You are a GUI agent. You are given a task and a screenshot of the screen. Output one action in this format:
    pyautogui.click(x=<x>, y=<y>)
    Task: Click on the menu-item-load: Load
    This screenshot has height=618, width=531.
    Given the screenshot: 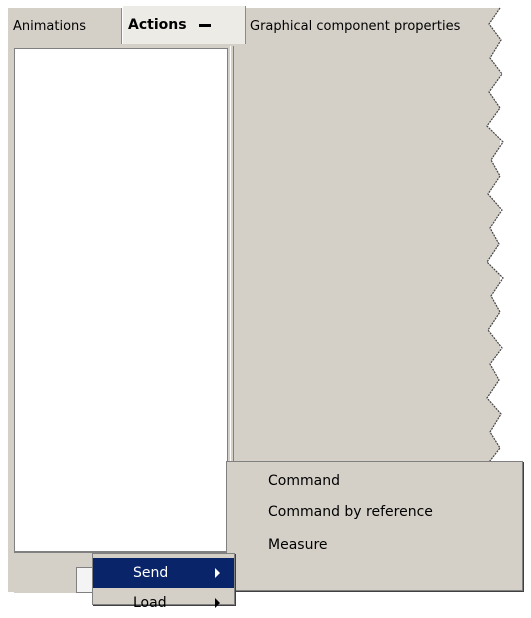 What is the action you would take?
    pyautogui.click(x=163, y=603)
    